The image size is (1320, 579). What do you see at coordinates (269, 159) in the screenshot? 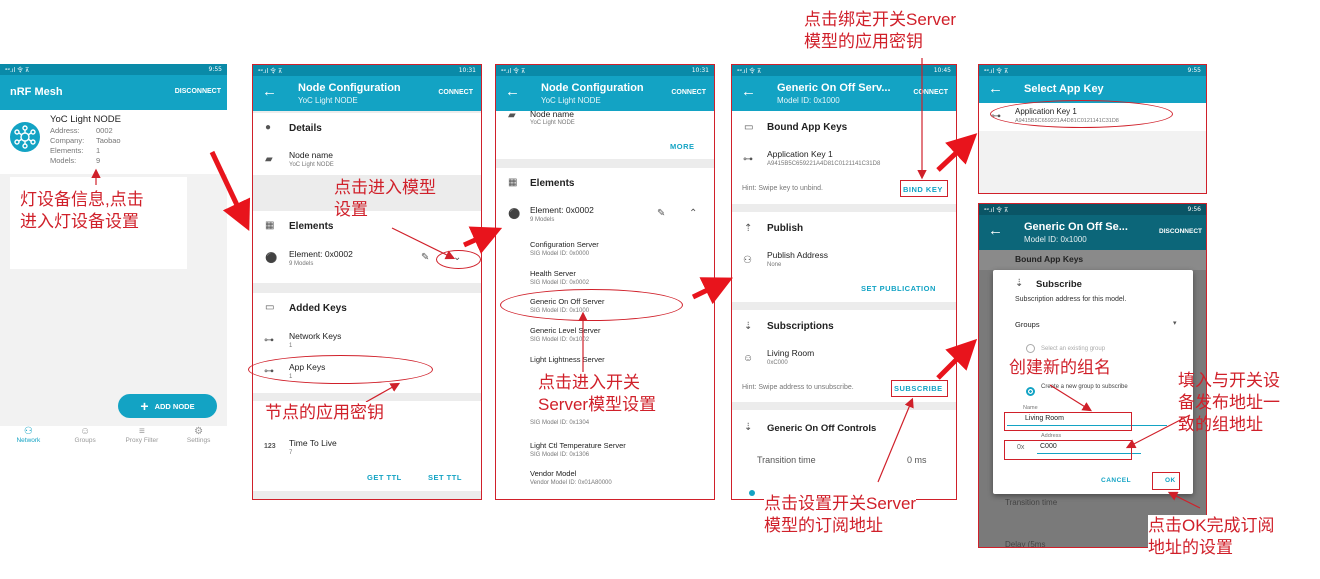
I see `label-icon: ▰` at bounding box center [269, 159].